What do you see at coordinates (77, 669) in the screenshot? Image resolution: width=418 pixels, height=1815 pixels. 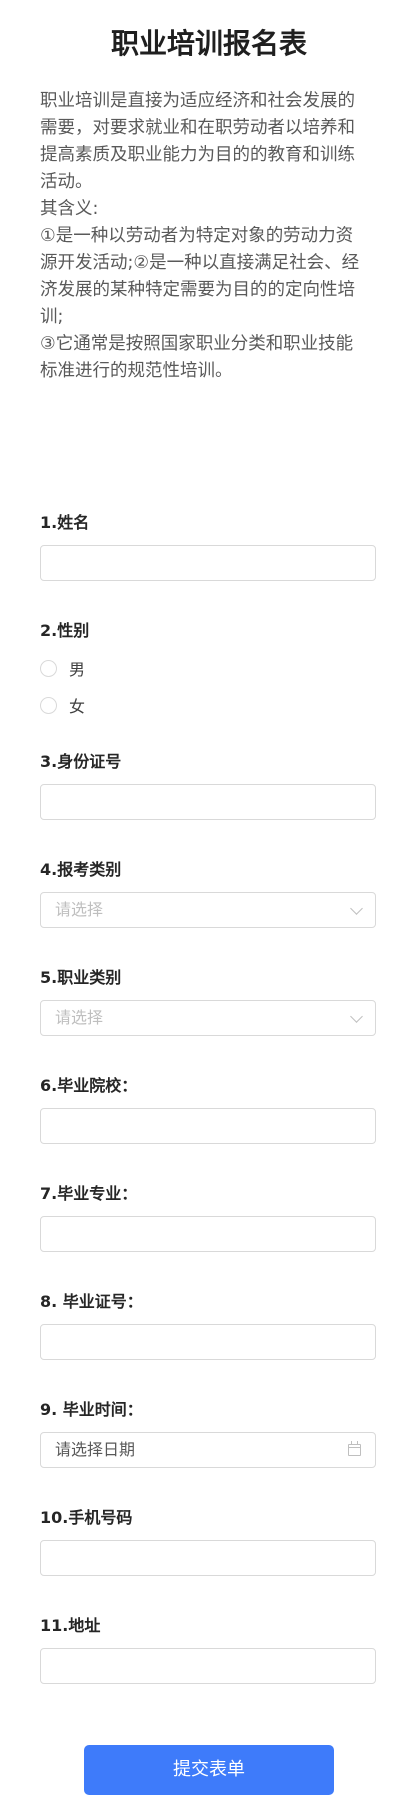 I see `gender-option-label: 男` at bounding box center [77, 669].